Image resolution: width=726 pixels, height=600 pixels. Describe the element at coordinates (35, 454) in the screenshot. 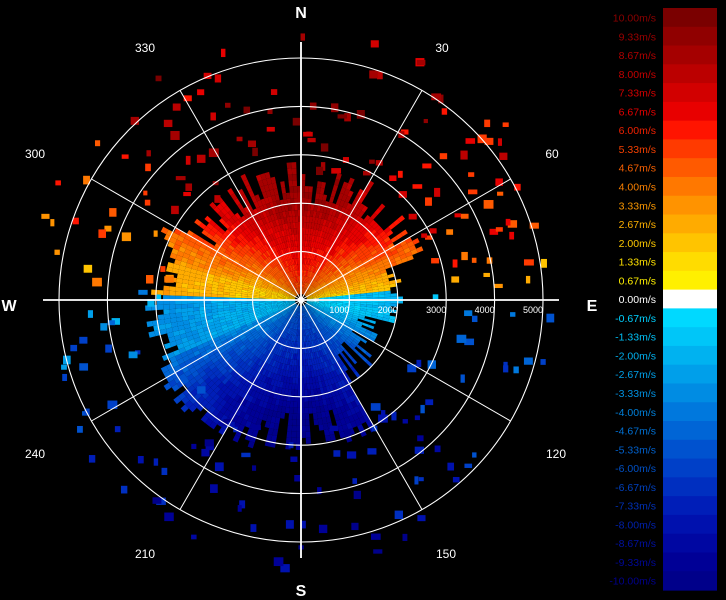

I see `bearing-label-240: 240` at that location.